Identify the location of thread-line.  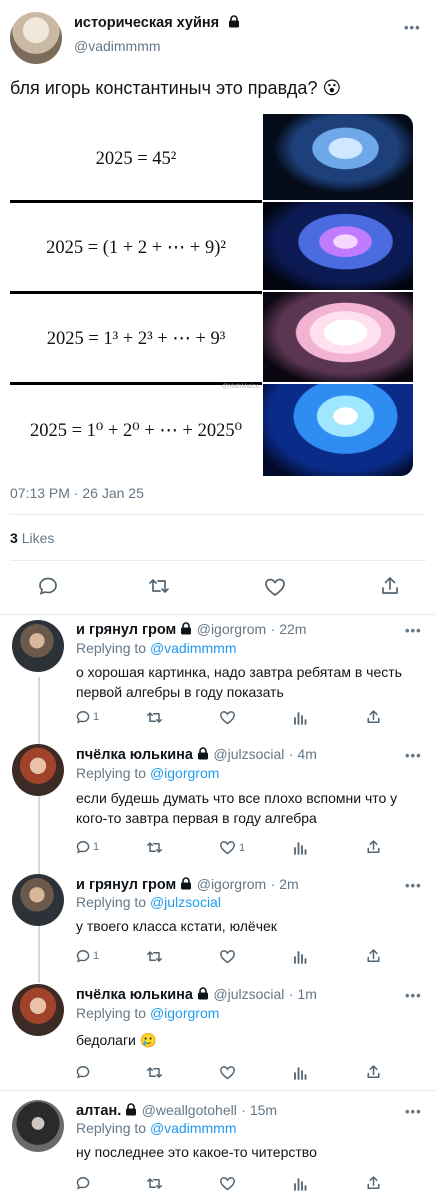
(39, 830).